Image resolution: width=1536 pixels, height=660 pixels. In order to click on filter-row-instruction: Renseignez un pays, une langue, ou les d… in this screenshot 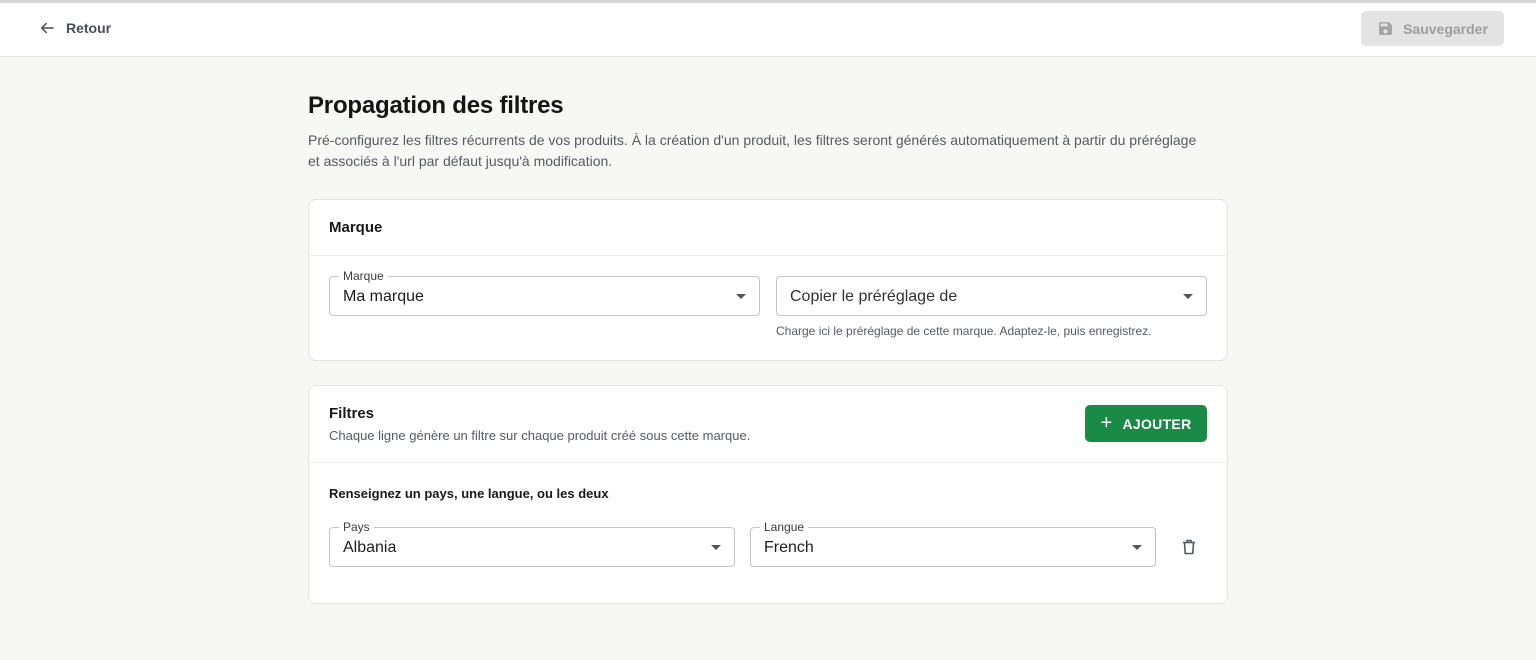, I will do `click(469, 493)`.